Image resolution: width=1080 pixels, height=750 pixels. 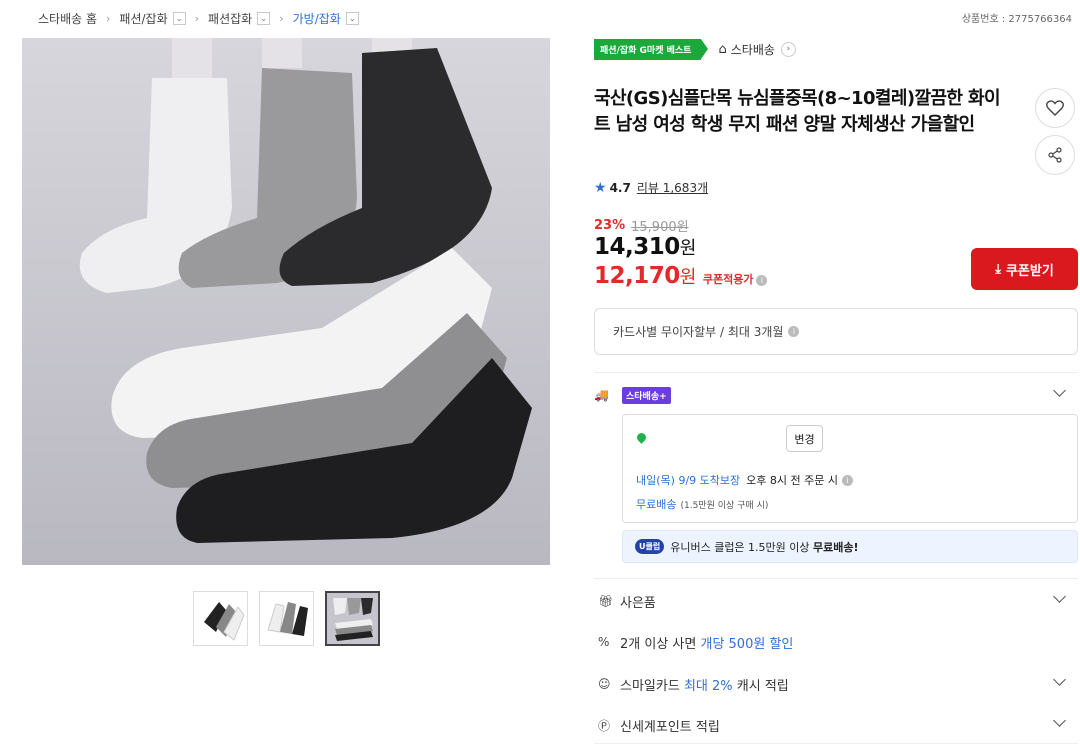 What do you see at coordinates (728, 279) in the screenshot?
I see `coupon-price-label: 쿠폰적용가` at bounding box center [728, 279].